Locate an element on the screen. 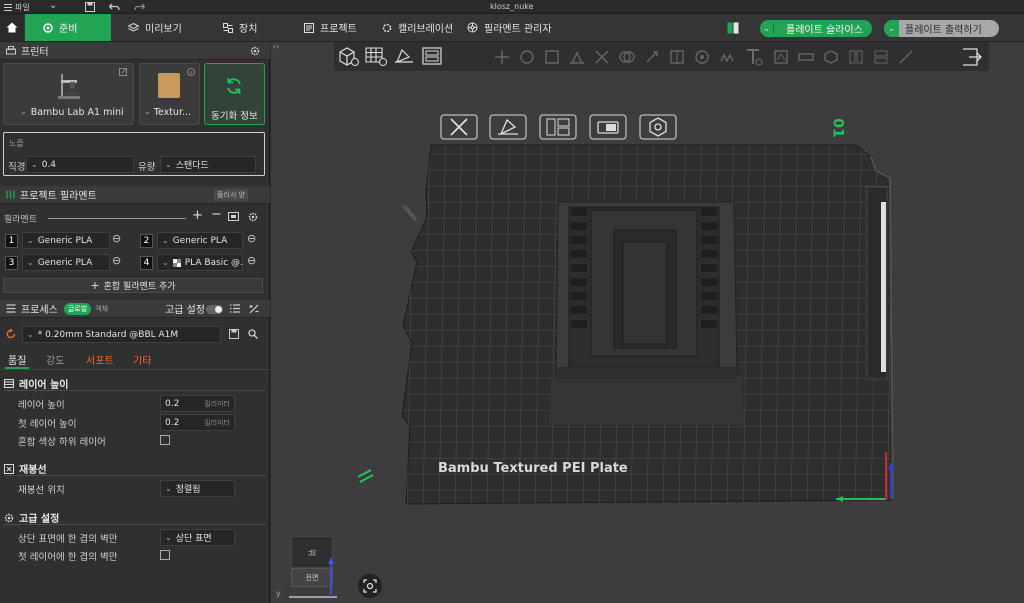 The width and height of the screenshot is (1024, 603). plate-type-label: Bambu Textured PEI Plate is located at coordinates (533, 468).